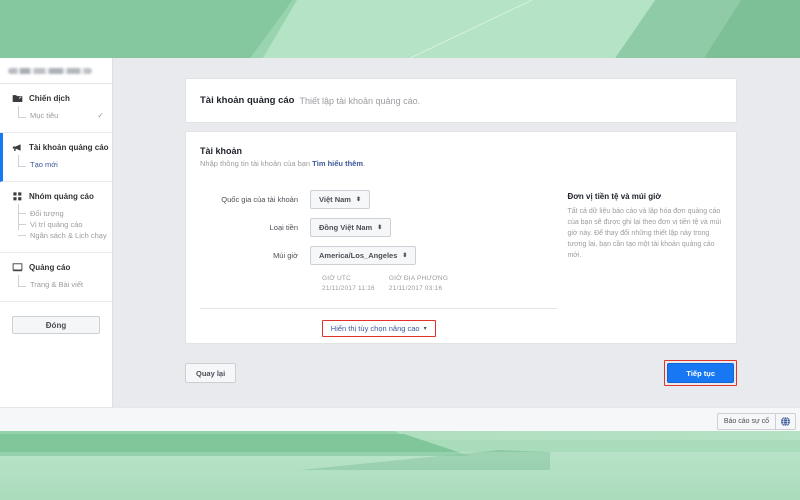 This screenshot has width=800, height=500. What do you see at coordinates (400, 476) in the screenshot?
I see `bg-bottom-sheen` at bounding box center [400, 476].